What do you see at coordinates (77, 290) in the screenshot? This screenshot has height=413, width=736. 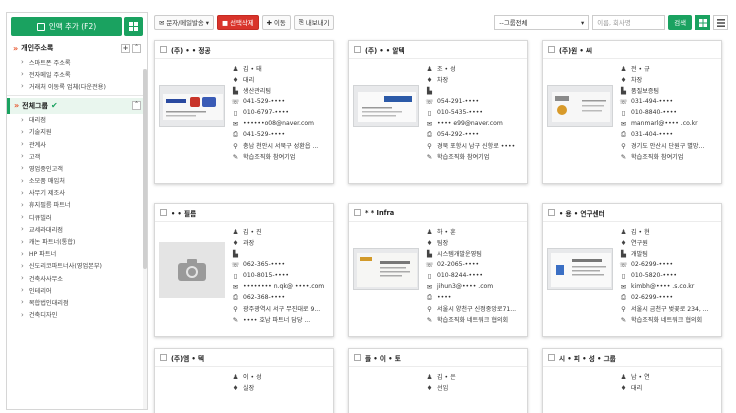 I see `group-item: › 인테리어` at bounding box center [77, 290].